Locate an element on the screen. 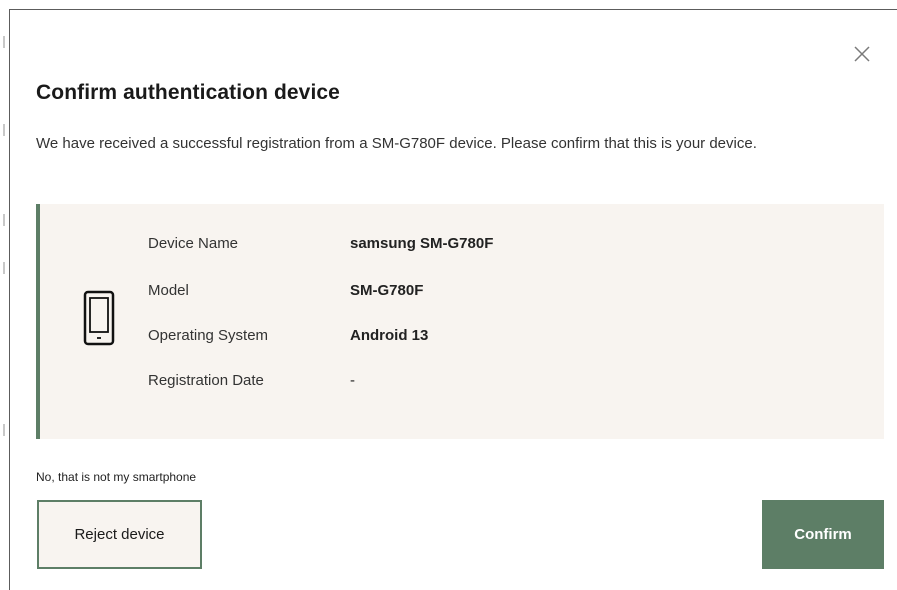 This screenshot has height=590, width=897. close-icon is located at coordinates (862, 54).